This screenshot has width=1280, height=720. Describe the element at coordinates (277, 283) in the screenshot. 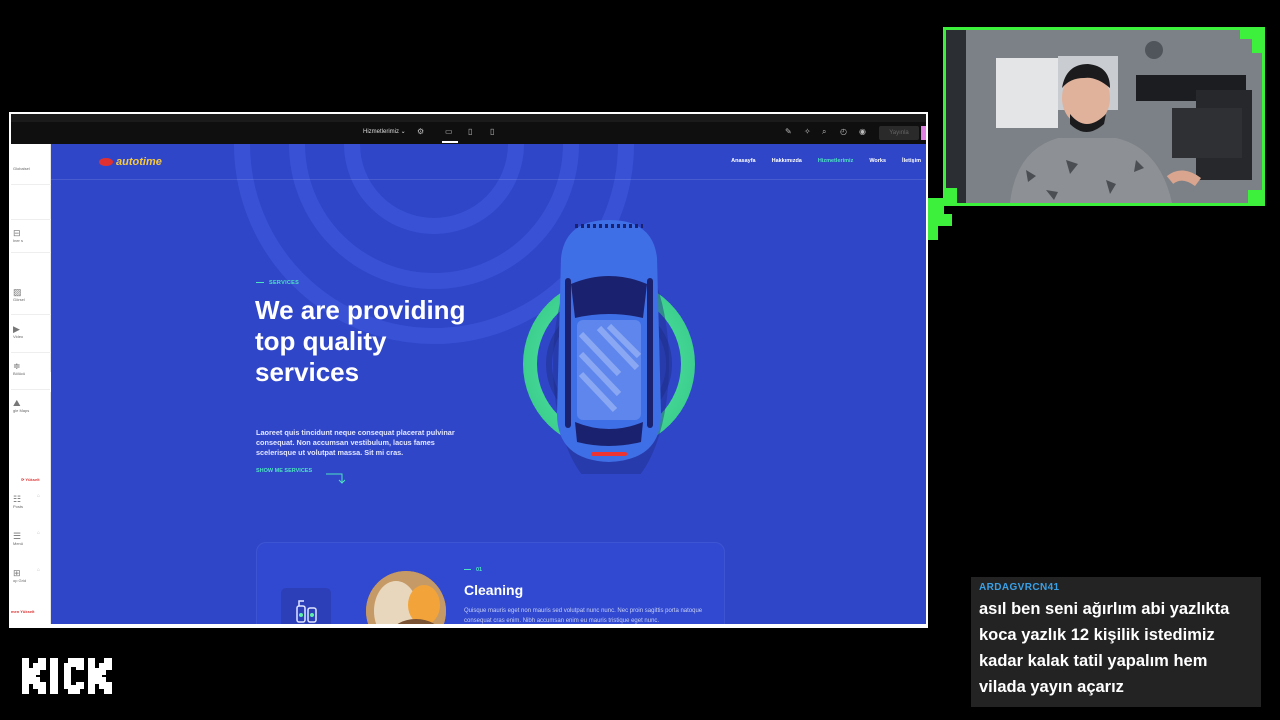

I see `hero-kicker: SERVICES` at that location.